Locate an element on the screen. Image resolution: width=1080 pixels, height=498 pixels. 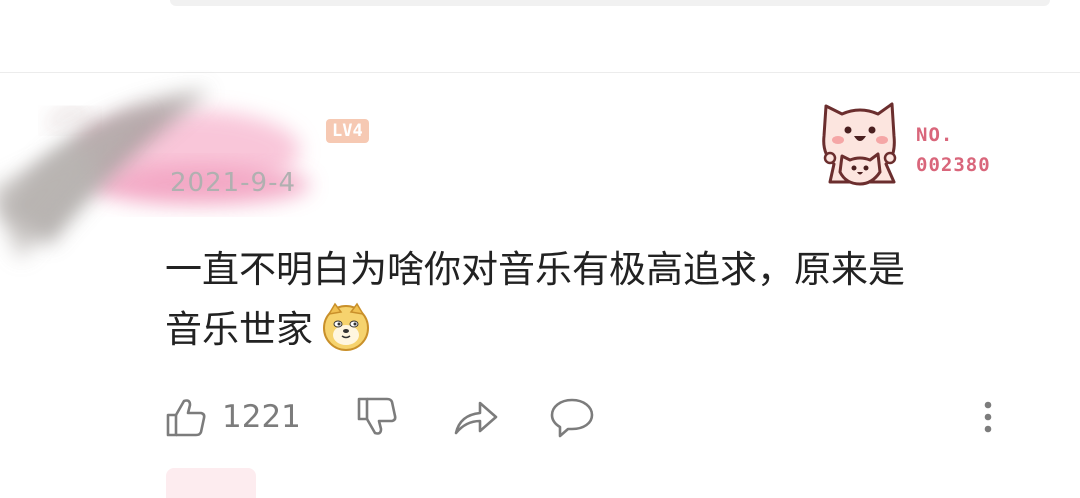
cat-mascot-icon is located at coordinates (859, 144).